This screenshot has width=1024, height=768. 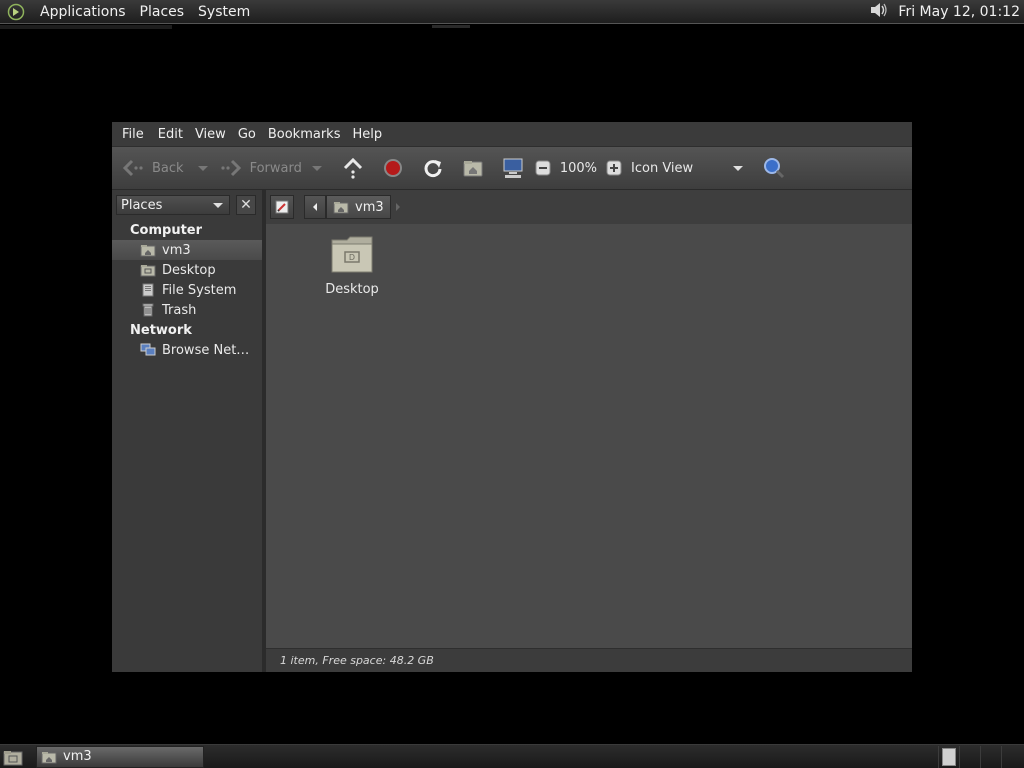 I want to click on edit-location-button, so click(x=282, y=207).